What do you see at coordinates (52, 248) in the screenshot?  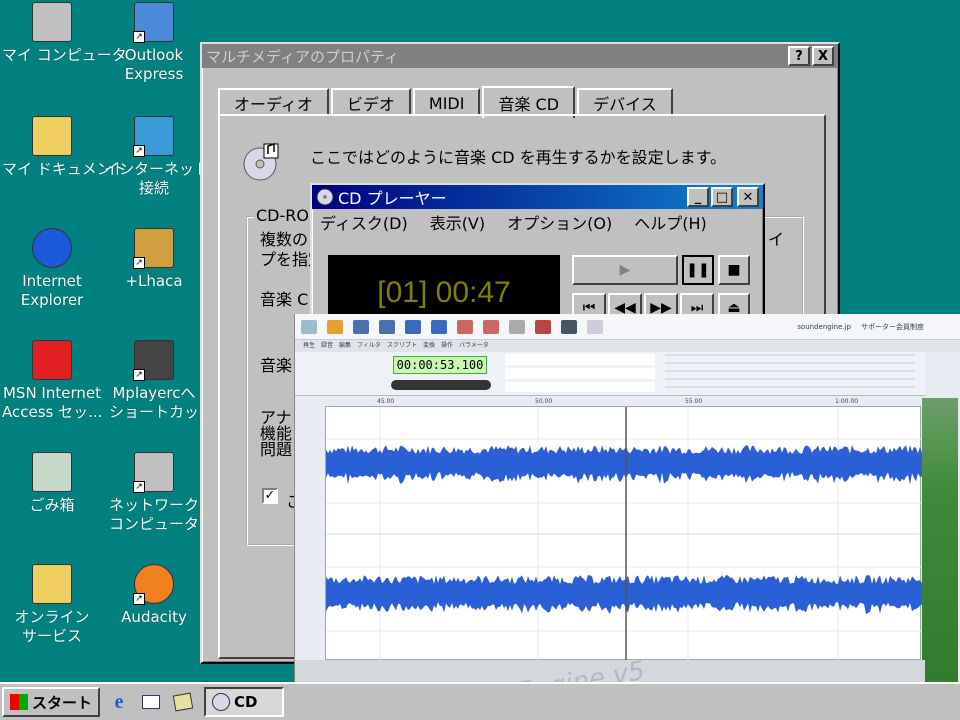 I see `internet-explorer-glyph-icon` at bounding box center [52, 248].